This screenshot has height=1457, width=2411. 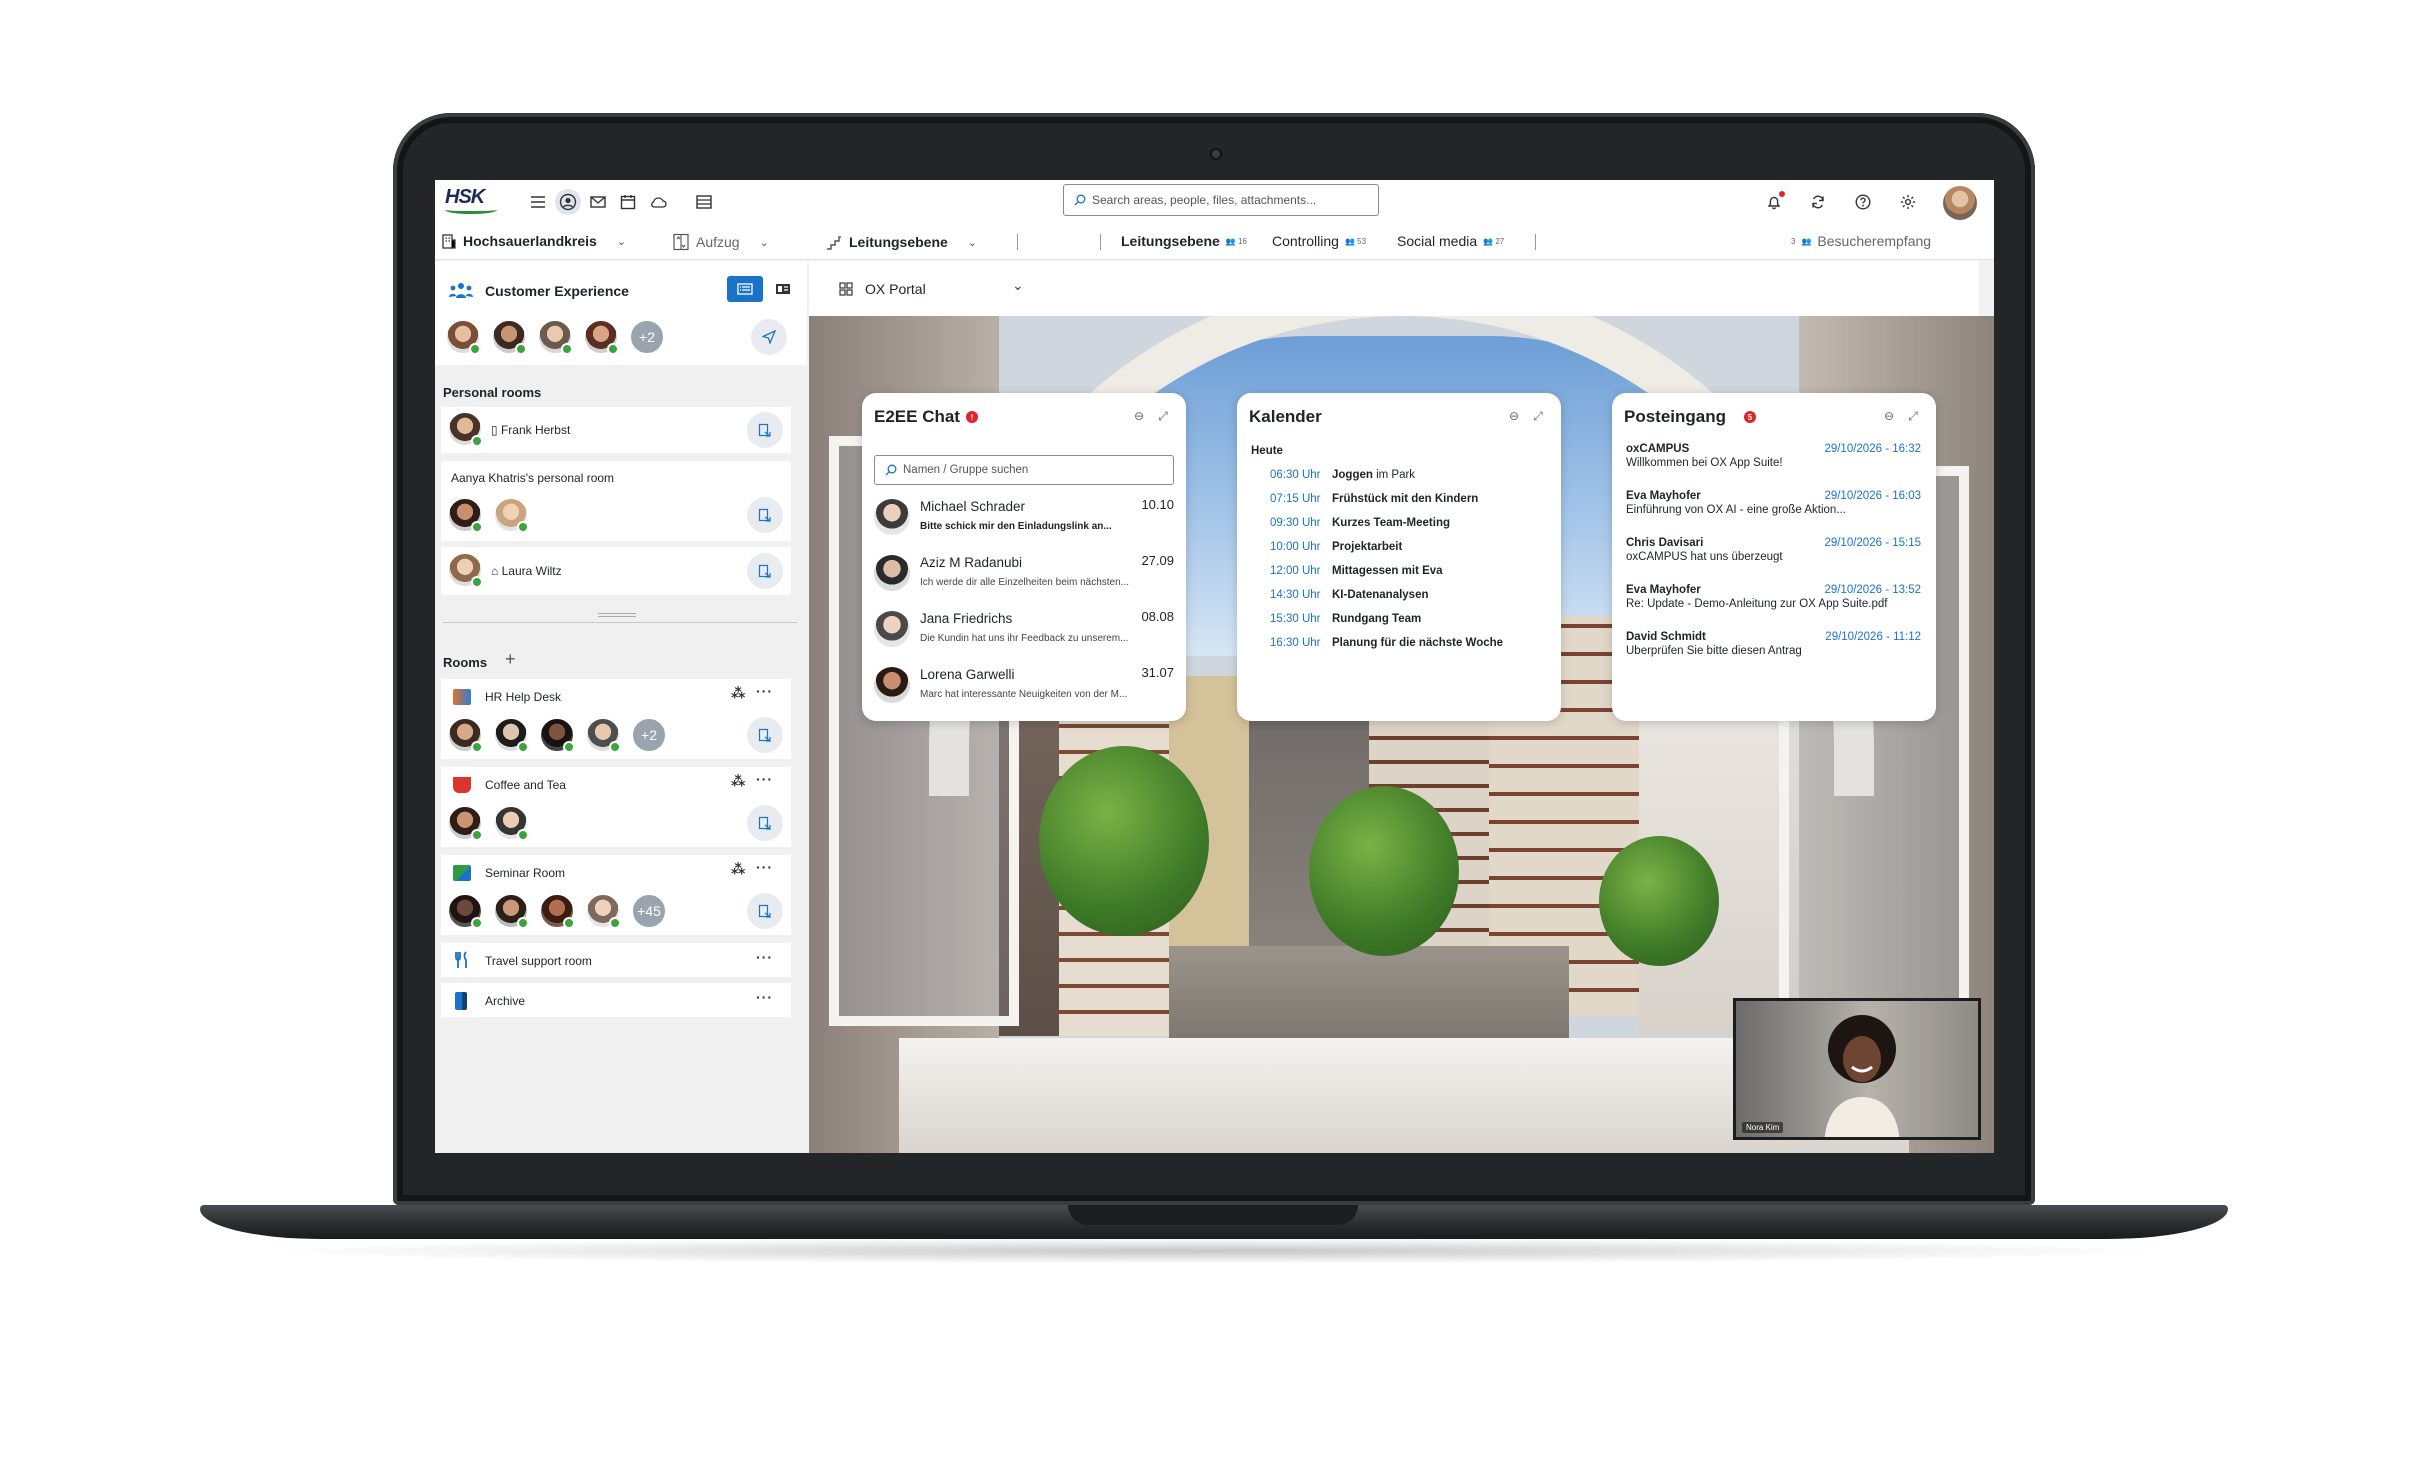 What do you see at coordinates (898, 242) in the screenshot?
I see `level-label: Leitungsebene` at bounding box center [898, 242].